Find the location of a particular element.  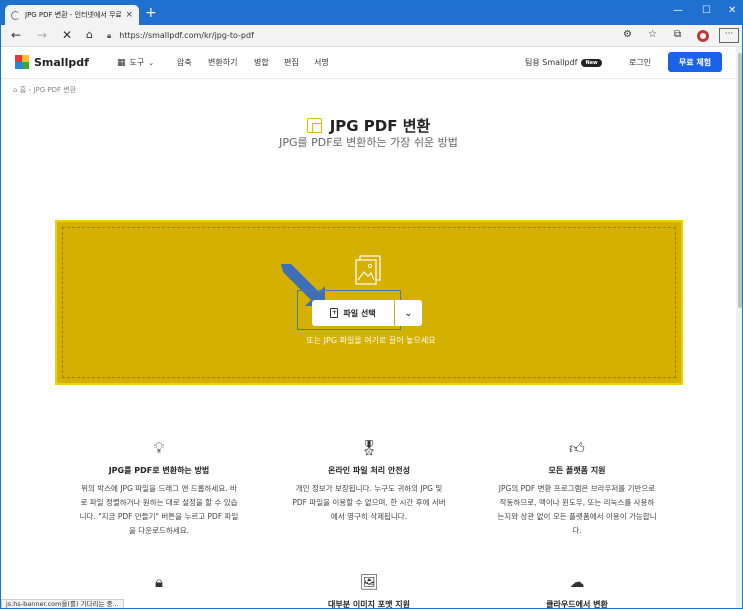

new-badge: New is located at coordinates (591, 62).